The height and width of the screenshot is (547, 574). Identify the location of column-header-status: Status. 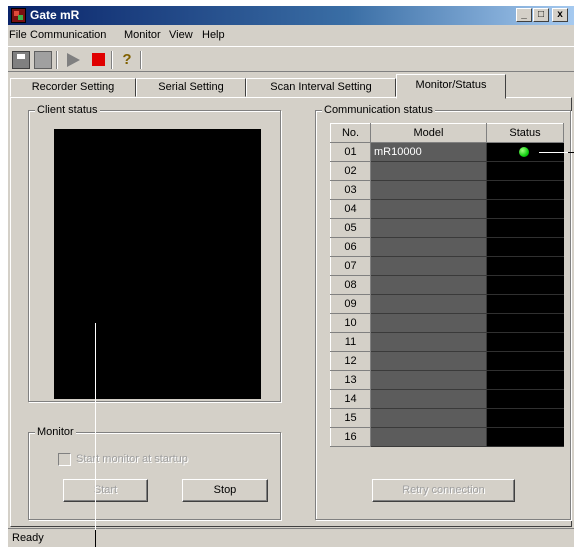
(525, 133).